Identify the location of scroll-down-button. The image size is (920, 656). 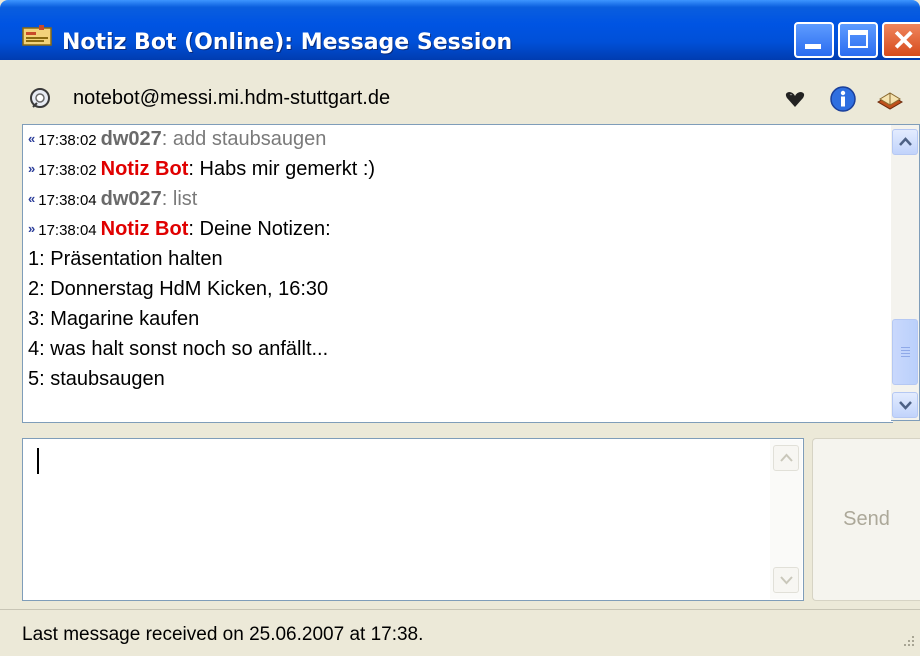
(905, 405).